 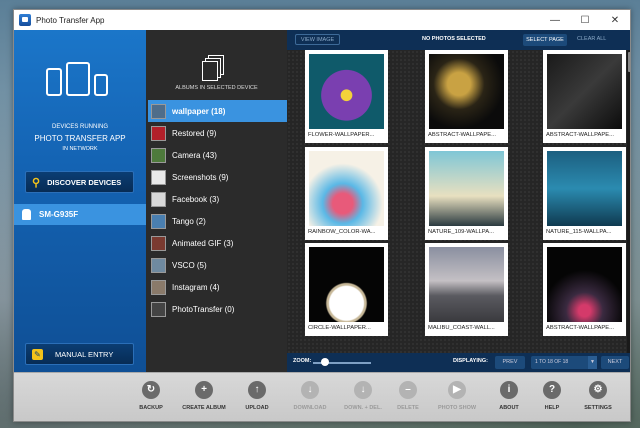 What do you see at coordinates (552, 362) in the screenshot?
I see `range-value: 1 TO 18 OF 18` at bounding box center [552, 362].